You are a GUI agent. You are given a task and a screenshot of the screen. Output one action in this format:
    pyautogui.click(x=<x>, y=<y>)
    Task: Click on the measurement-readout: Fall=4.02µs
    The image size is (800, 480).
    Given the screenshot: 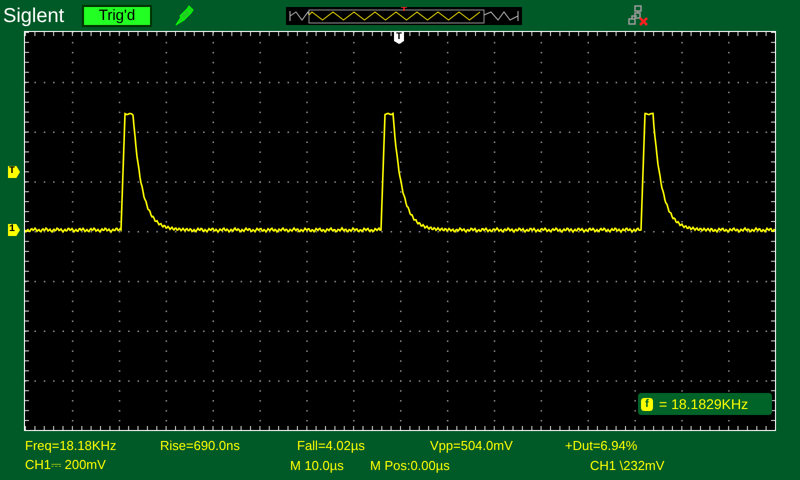 What is the action you would take?
    pyautogui.click(x=331, y=445)
    